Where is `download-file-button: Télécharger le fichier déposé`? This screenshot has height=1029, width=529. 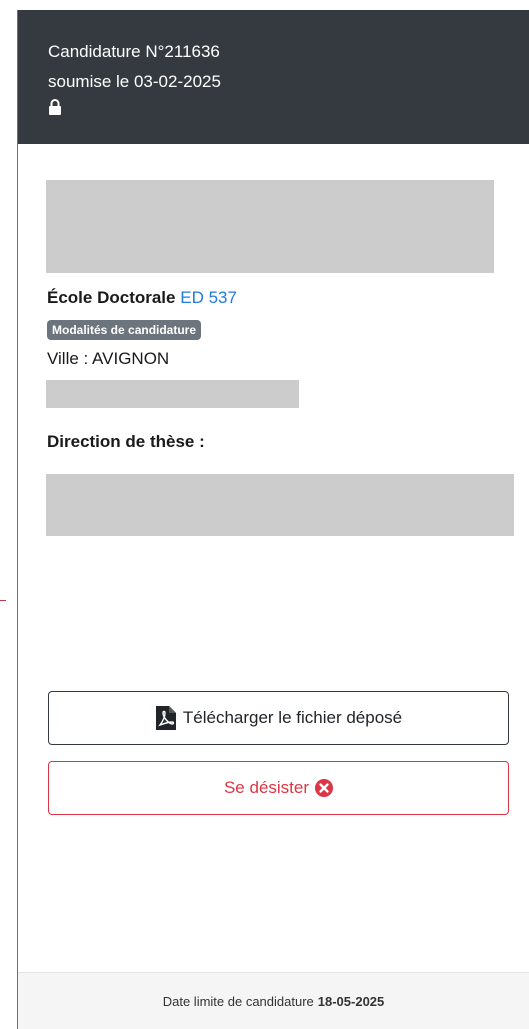
download-file-button: Télécharger le fichier déposé is located at coordinates (278, 718).